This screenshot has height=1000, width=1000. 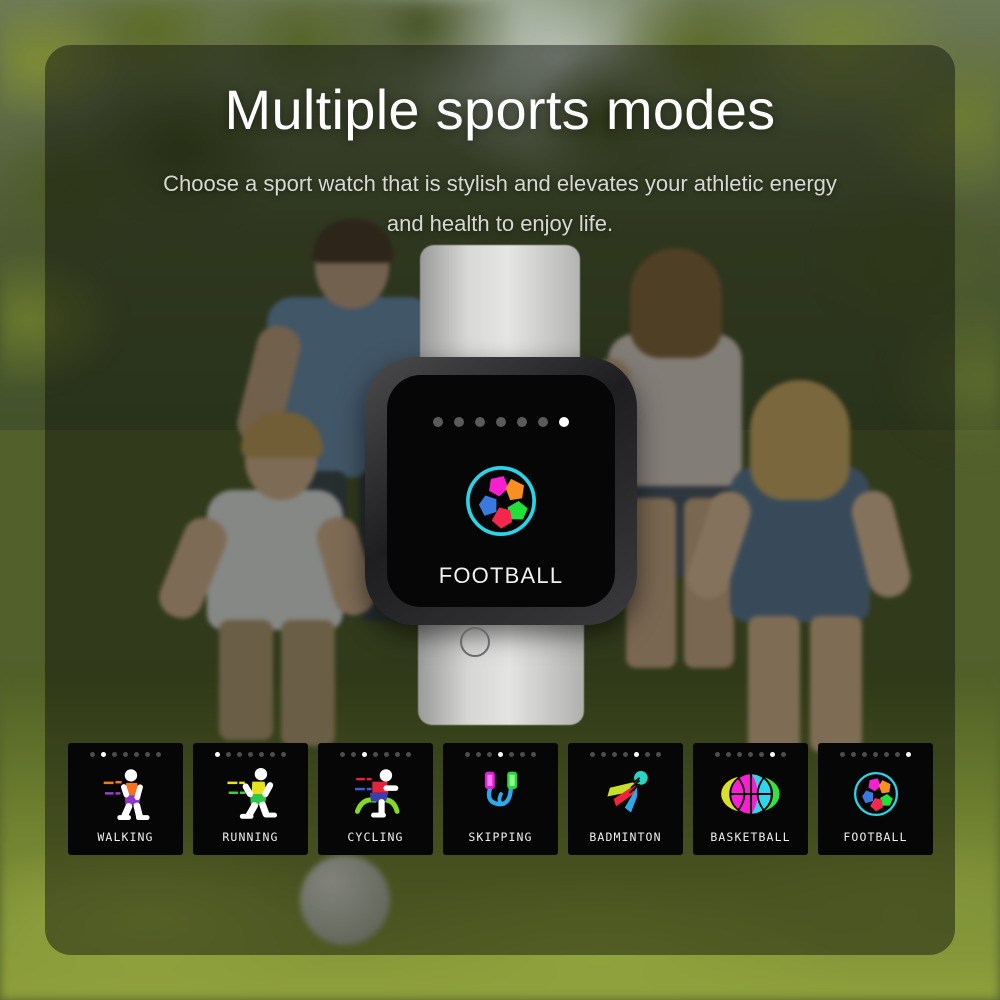 I want to click on cycling-icon, so click(x=377, y=793).